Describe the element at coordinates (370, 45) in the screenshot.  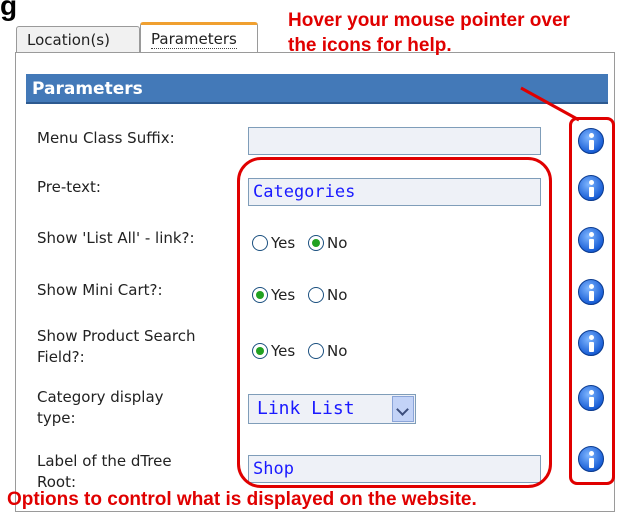
I see `hover-help-annotation-line2: the icons for help.` at that location.